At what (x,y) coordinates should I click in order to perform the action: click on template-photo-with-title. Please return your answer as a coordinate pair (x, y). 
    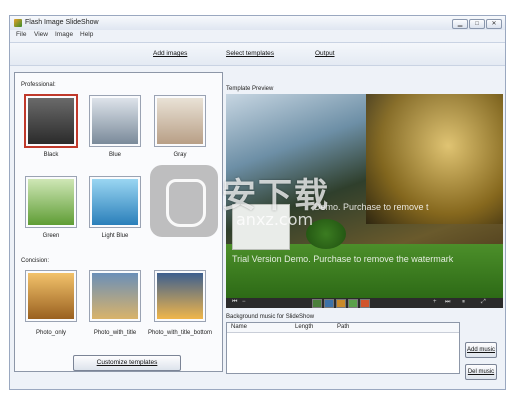
    Looking at the image, I should click on (115, 296).